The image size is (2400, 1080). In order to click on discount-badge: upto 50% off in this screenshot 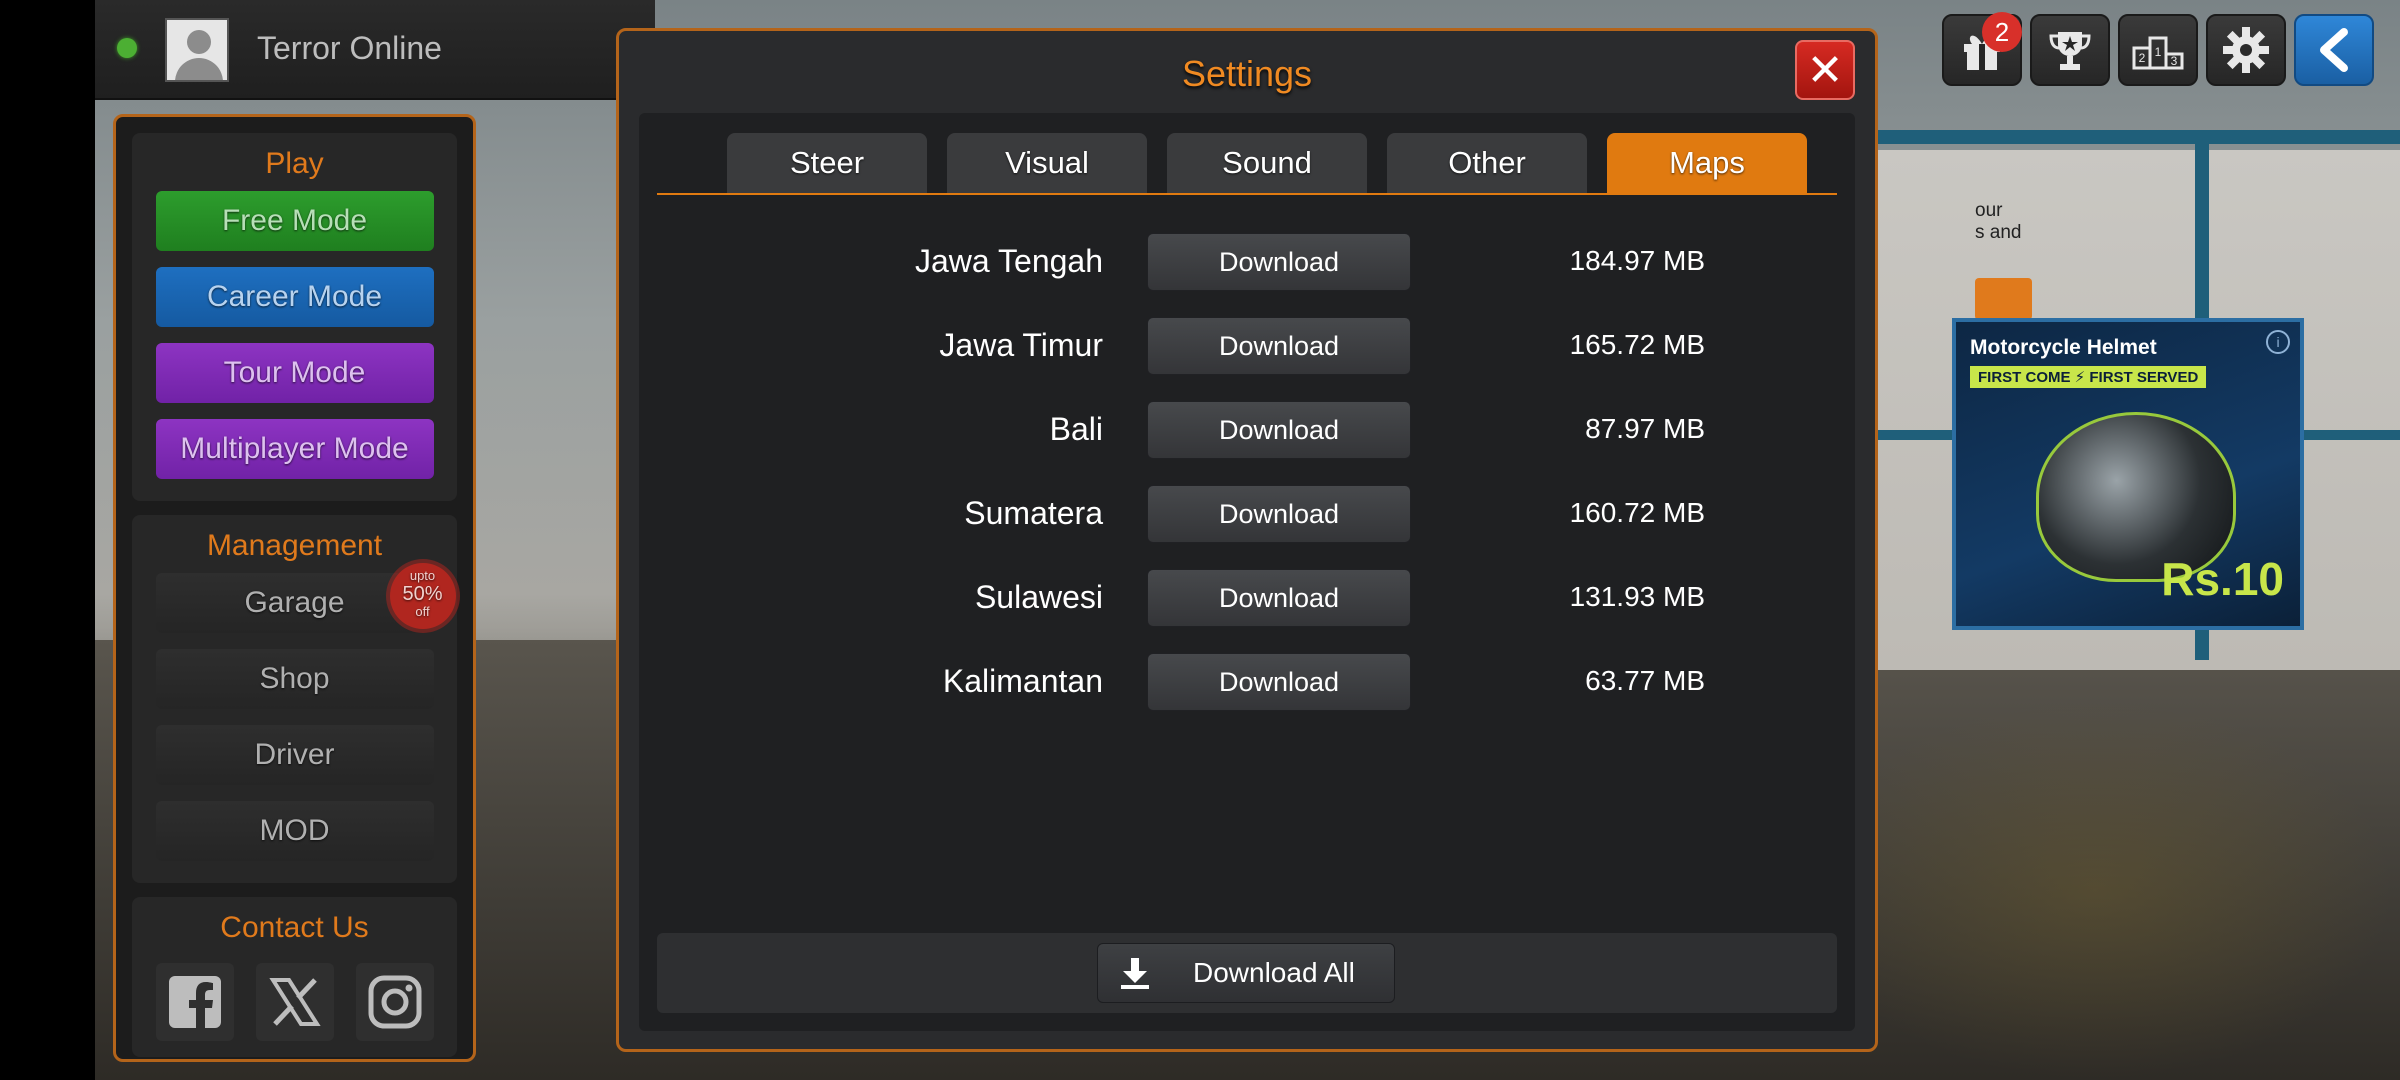, I will do `click(422, 596)`.